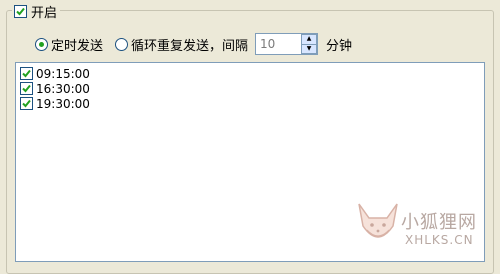 The height and width of the screenshot is (274, 500). I want to click on radio-repeat-label: 循环重复发送，间隔, so click(190, 46).